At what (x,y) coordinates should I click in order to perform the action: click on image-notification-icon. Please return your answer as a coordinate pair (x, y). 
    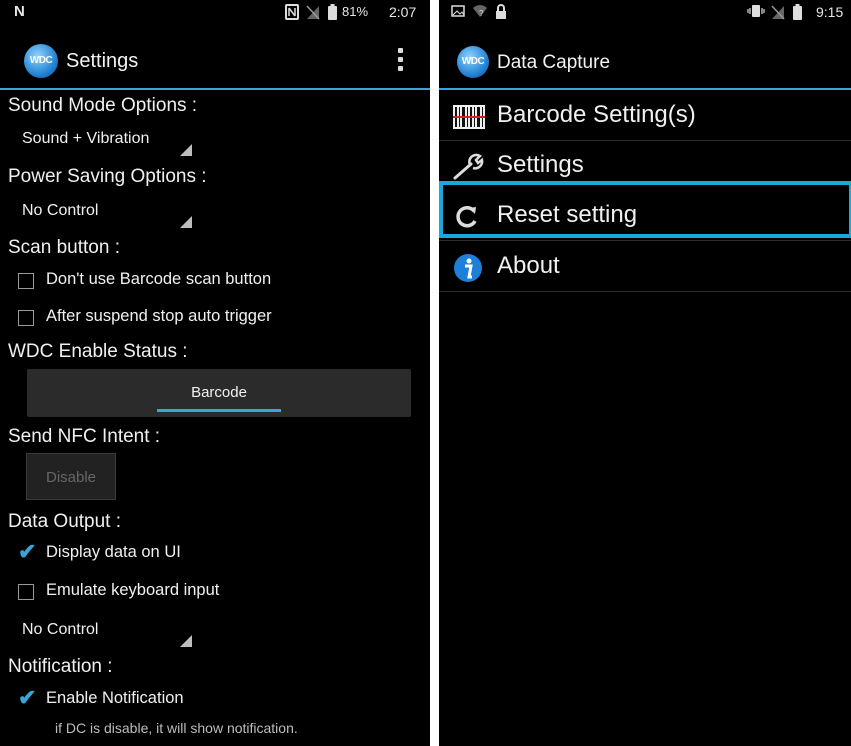
    Looking at the image, I should click on (458, 12).